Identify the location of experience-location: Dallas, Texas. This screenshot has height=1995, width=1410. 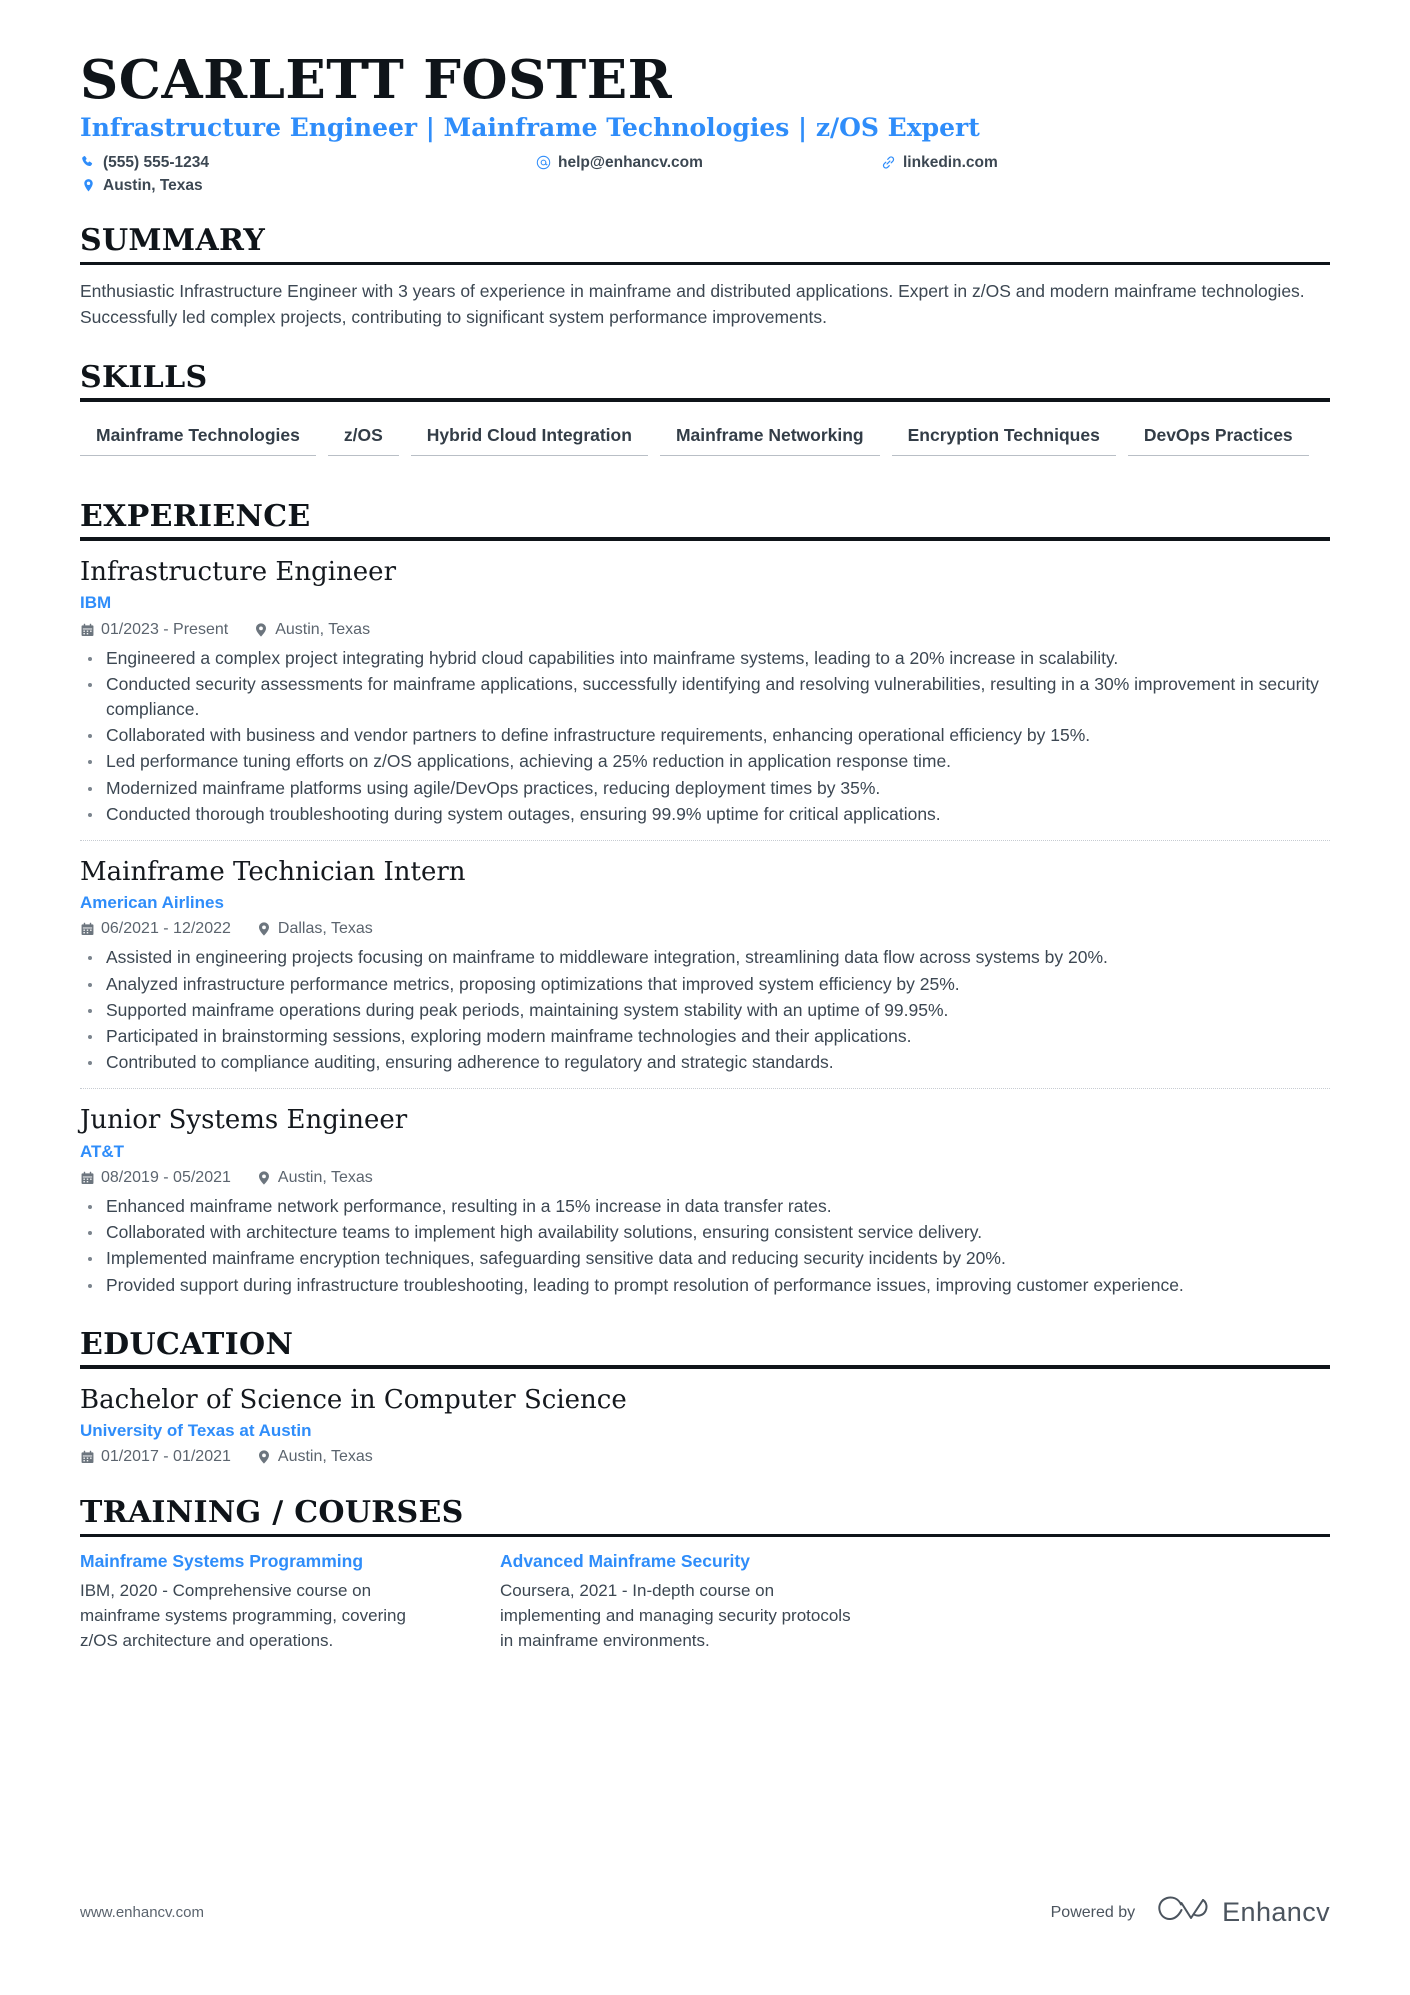
(315, 929).